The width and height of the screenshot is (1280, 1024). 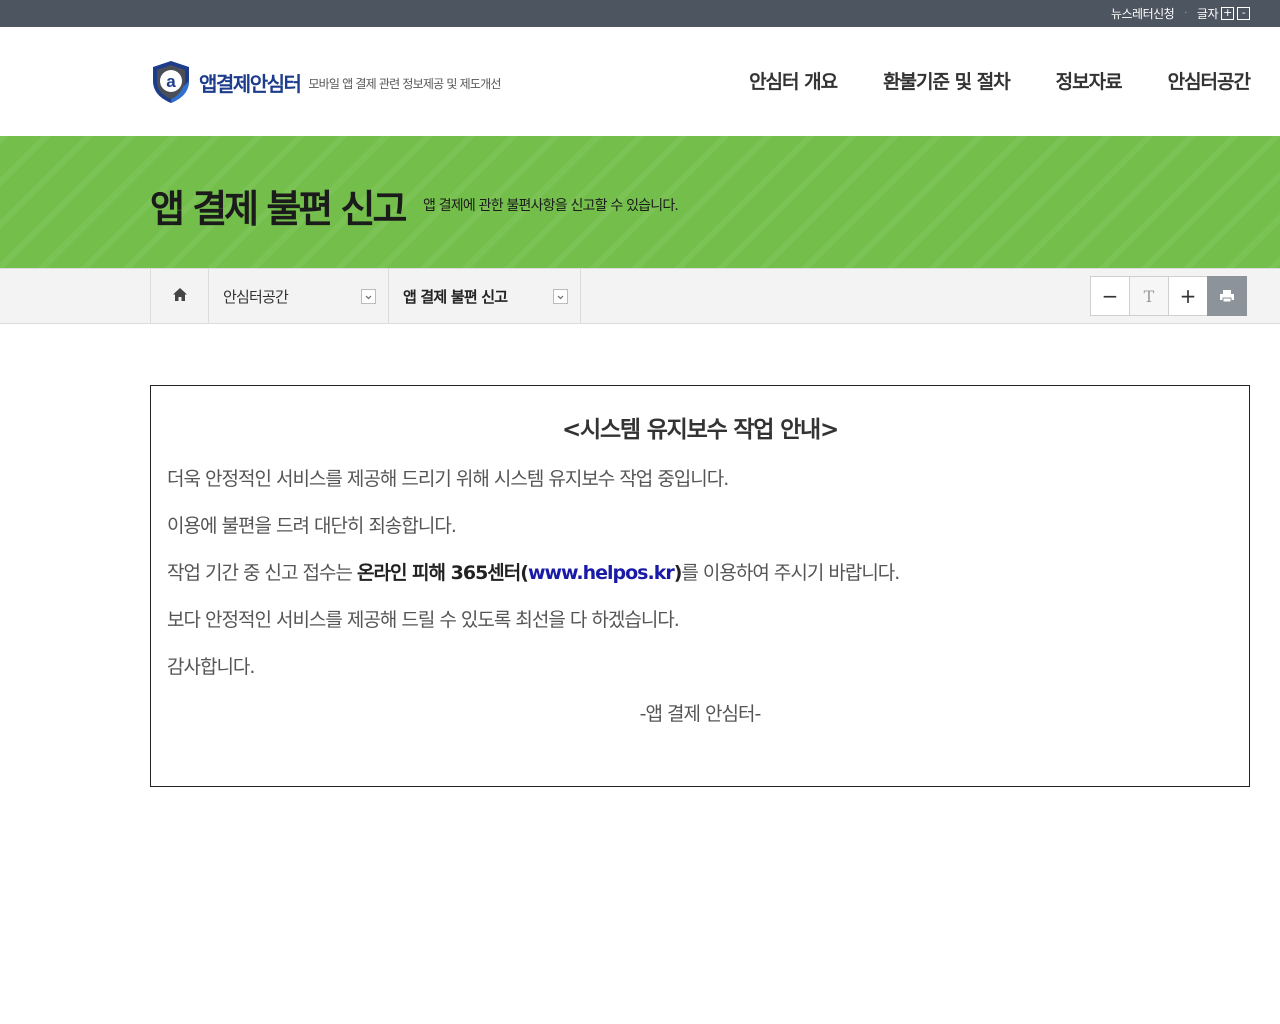 I want to click on notice-line: 감사합니다., so click(x=211, y=667).